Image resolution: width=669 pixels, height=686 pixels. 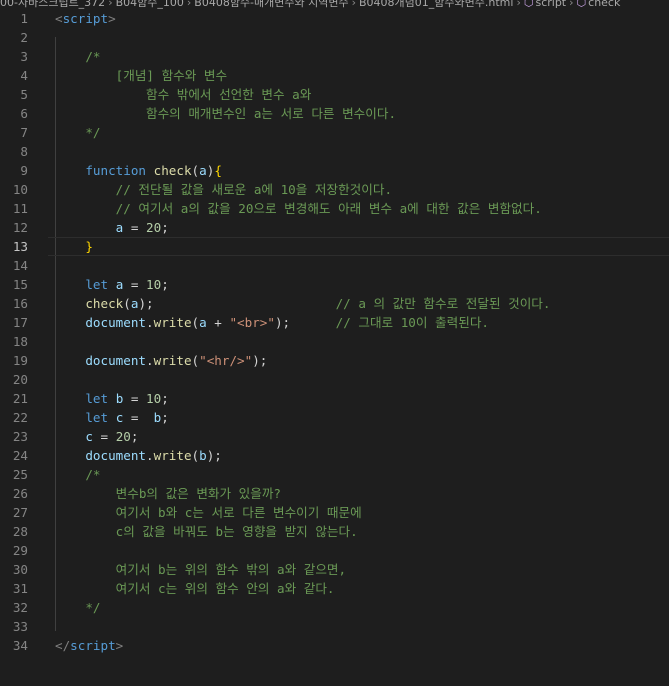 What do you see at coordinates (97, 417) in the screenshot?
I see `code-token: let` at bounding box center [97, 417].